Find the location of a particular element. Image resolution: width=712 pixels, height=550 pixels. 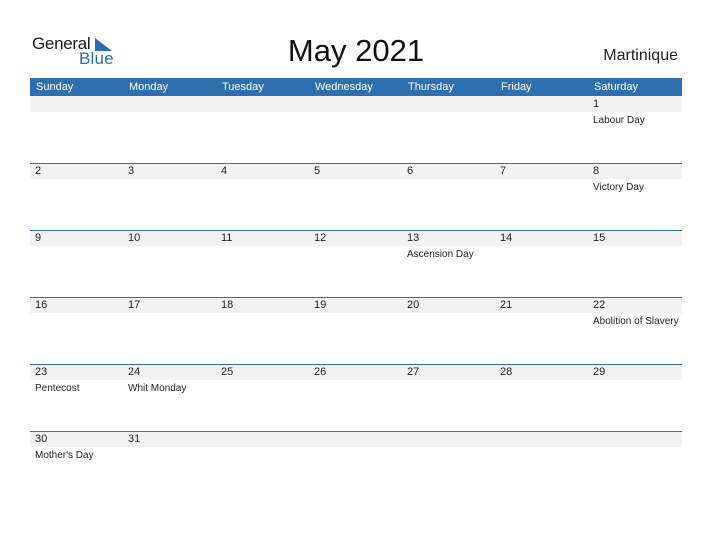

day-number: 14 is located at coordinates (506, 238).